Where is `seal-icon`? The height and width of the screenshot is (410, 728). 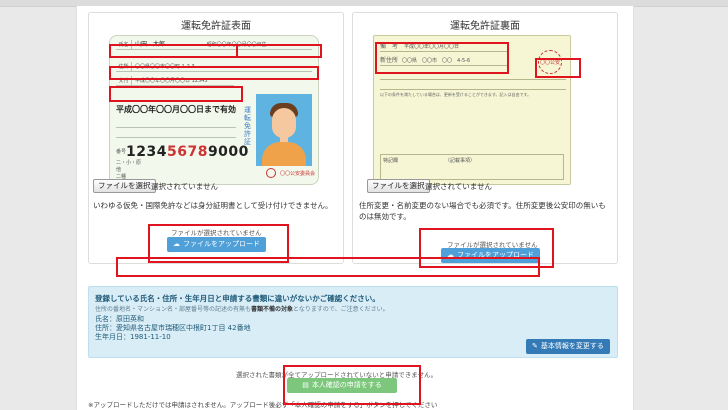
seal-icon is located at coordinates (271, 173).